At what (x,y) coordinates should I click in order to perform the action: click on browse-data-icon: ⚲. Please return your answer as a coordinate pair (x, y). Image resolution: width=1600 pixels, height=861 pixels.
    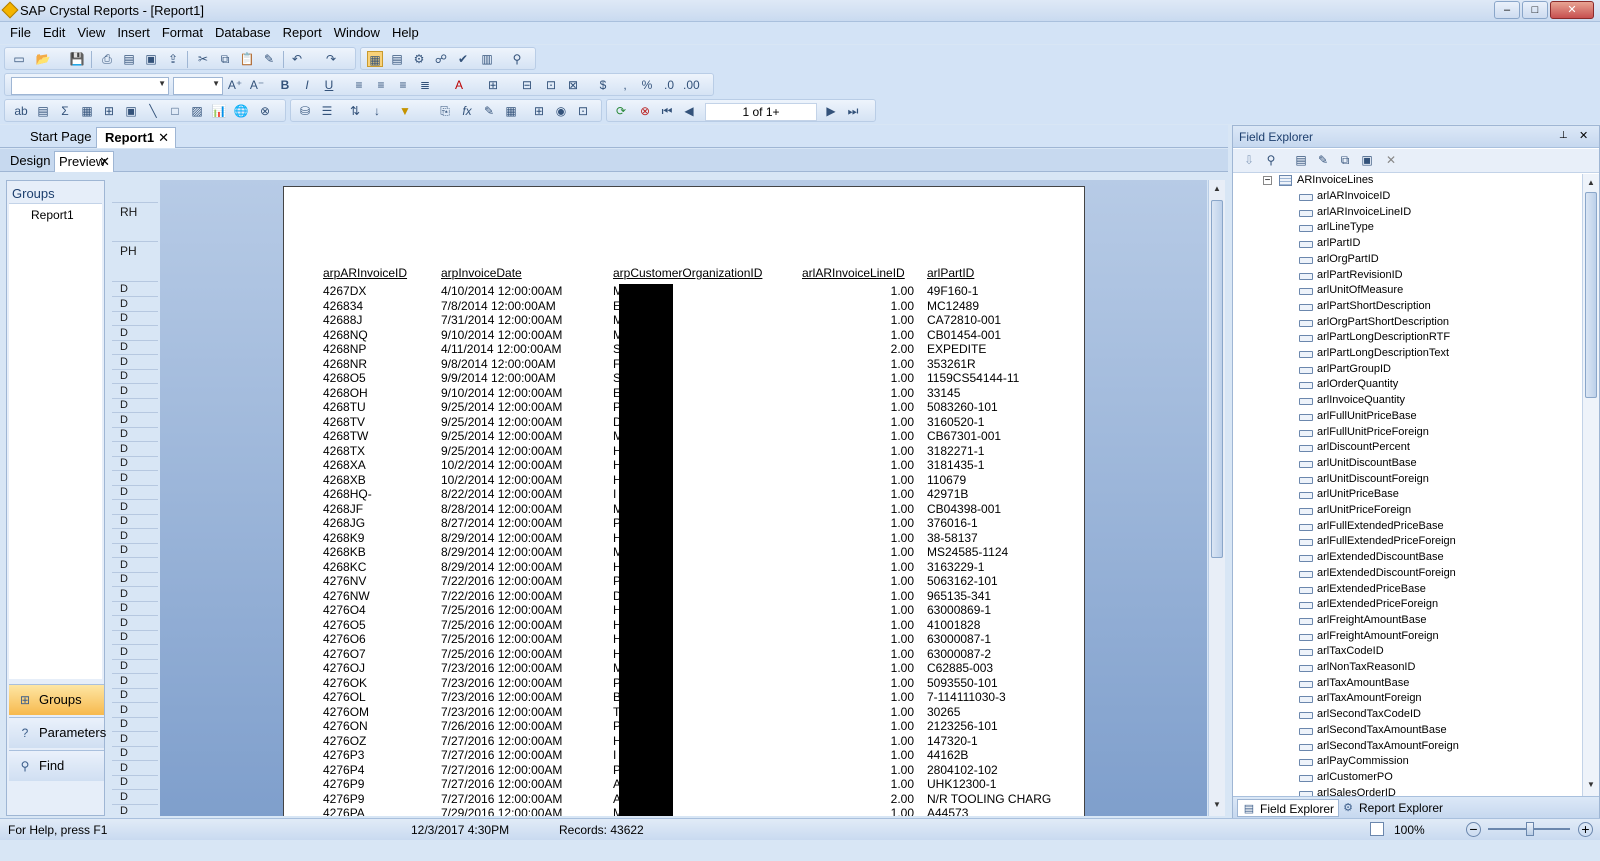
    Looking at the image, I should click on (1271, 160).